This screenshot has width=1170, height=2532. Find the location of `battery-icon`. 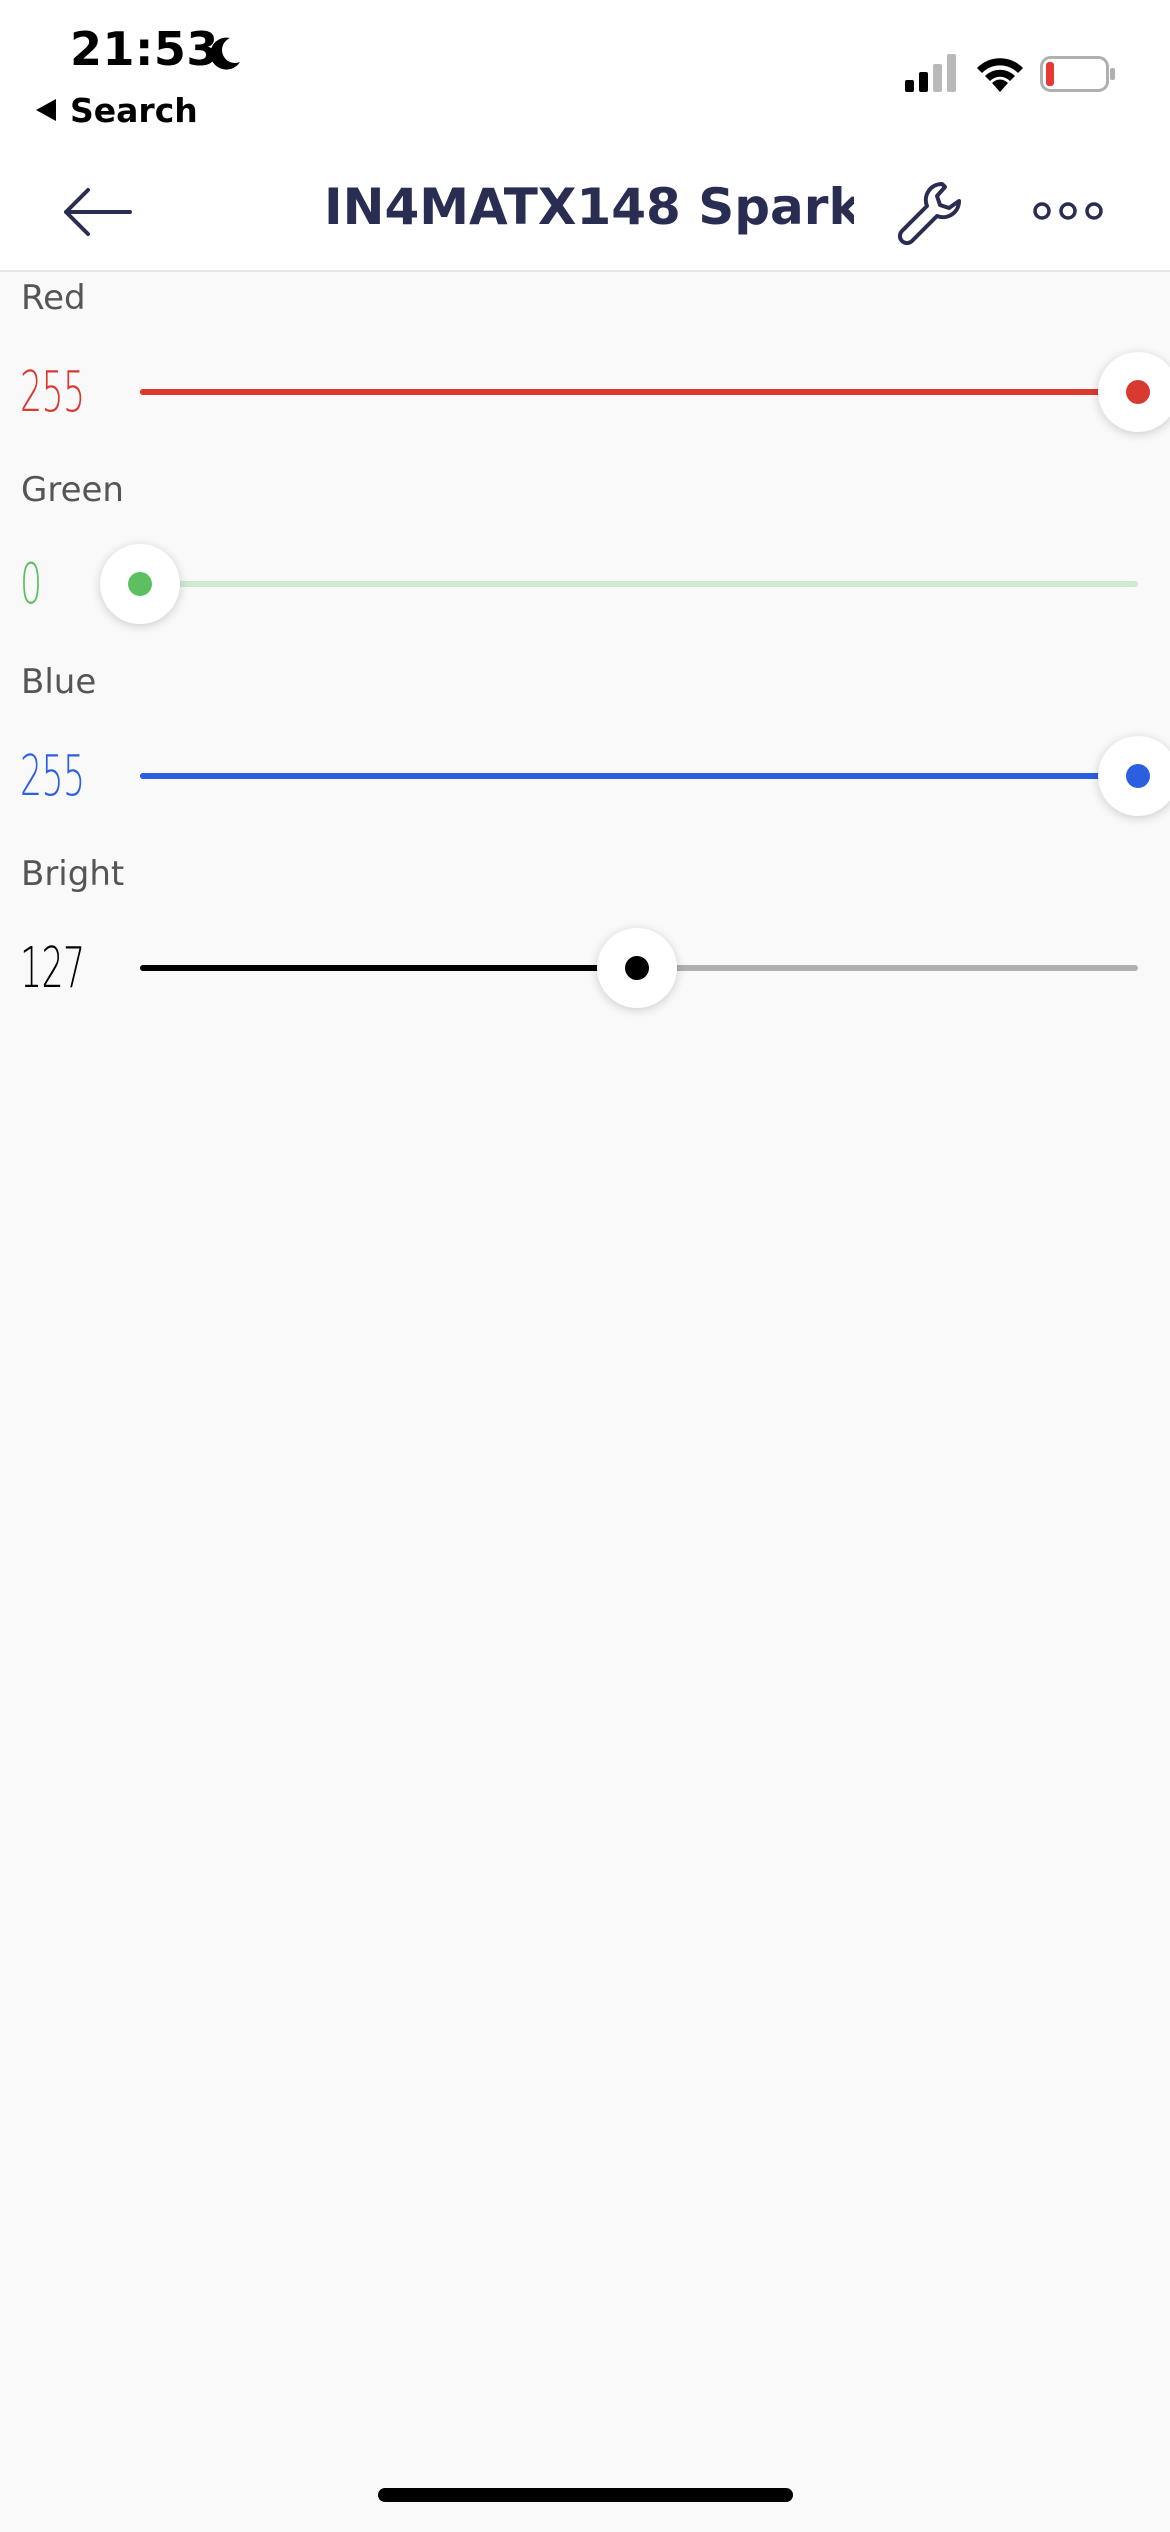

battery-icon is located at coordinates (1077, 74).